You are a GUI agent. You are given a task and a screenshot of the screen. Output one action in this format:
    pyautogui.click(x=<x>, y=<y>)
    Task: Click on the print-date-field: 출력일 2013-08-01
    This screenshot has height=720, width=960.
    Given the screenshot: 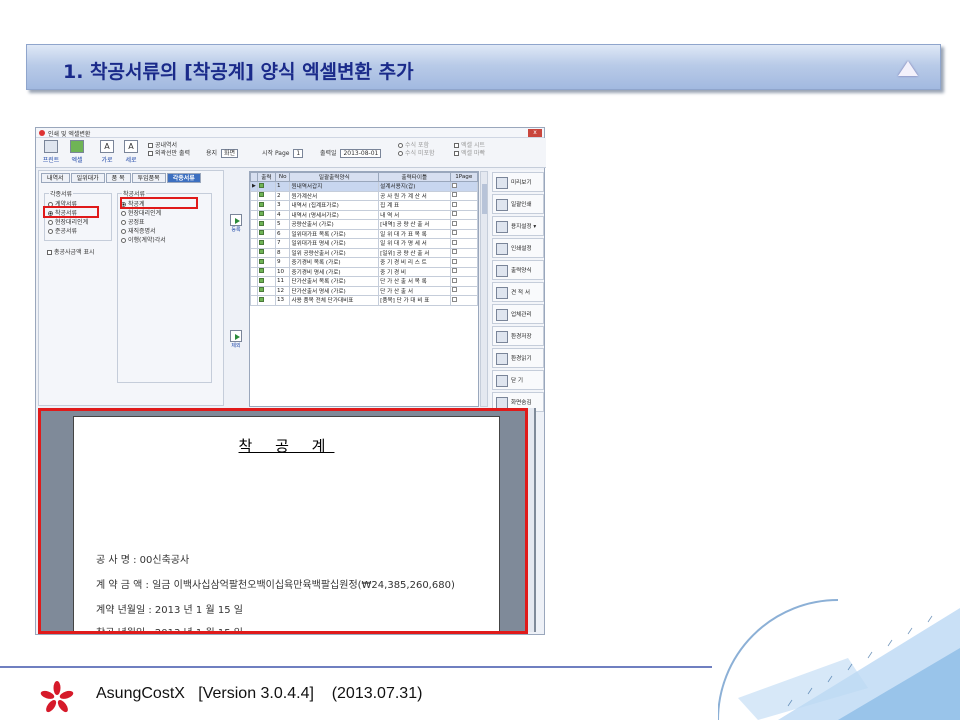 What is the action you would take?
    pyautogui.click(x=351, y=153)
    